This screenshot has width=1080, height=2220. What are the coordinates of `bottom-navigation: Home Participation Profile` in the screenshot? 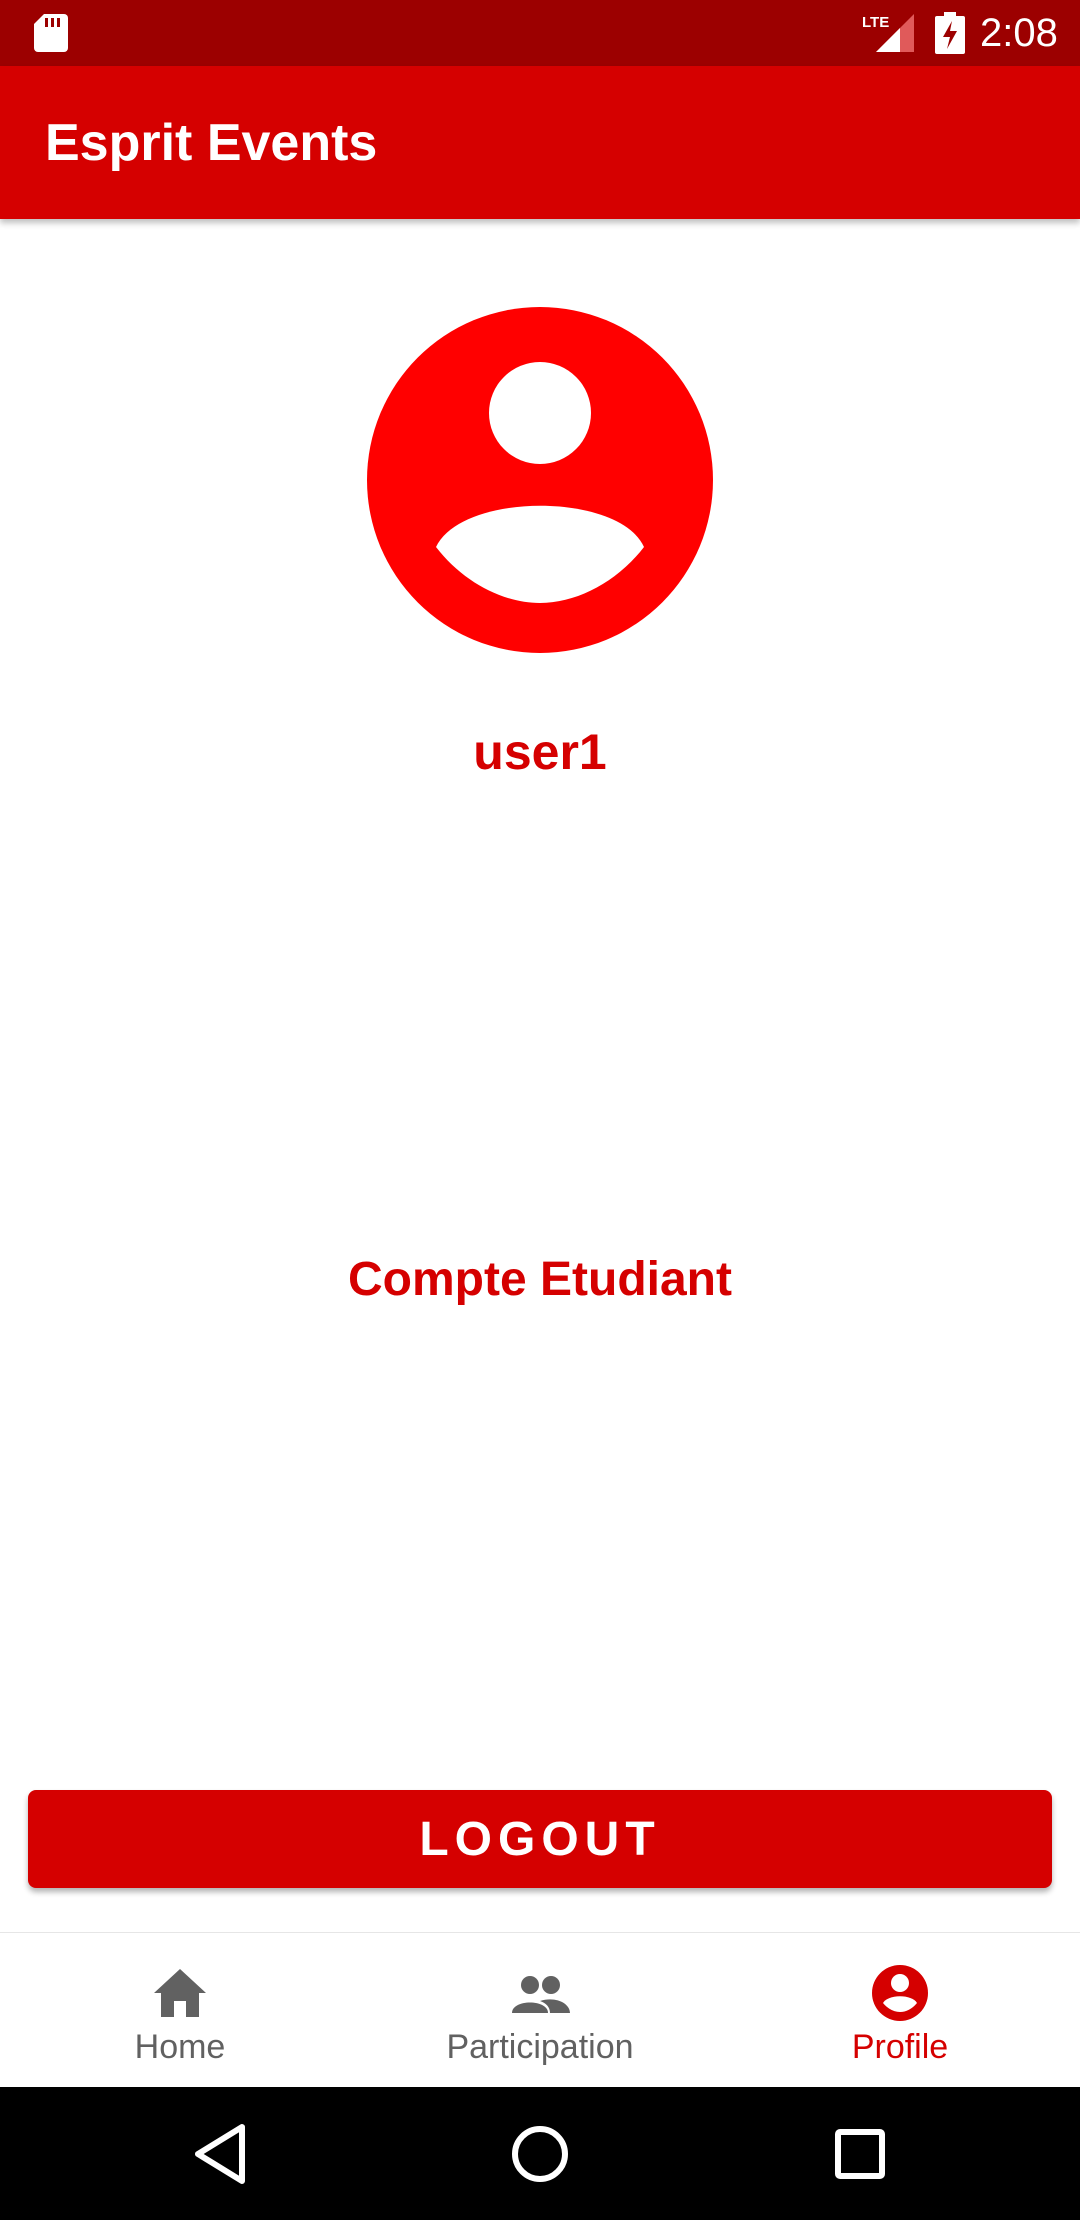 It's located at (540, 2009).